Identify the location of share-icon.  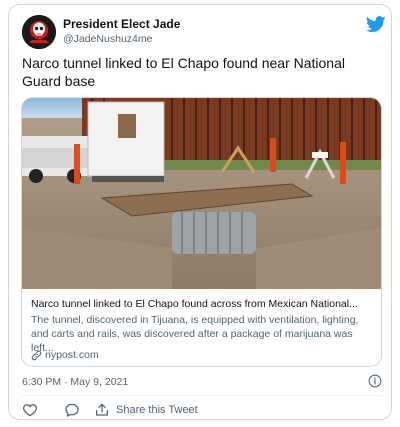
(102, 409).